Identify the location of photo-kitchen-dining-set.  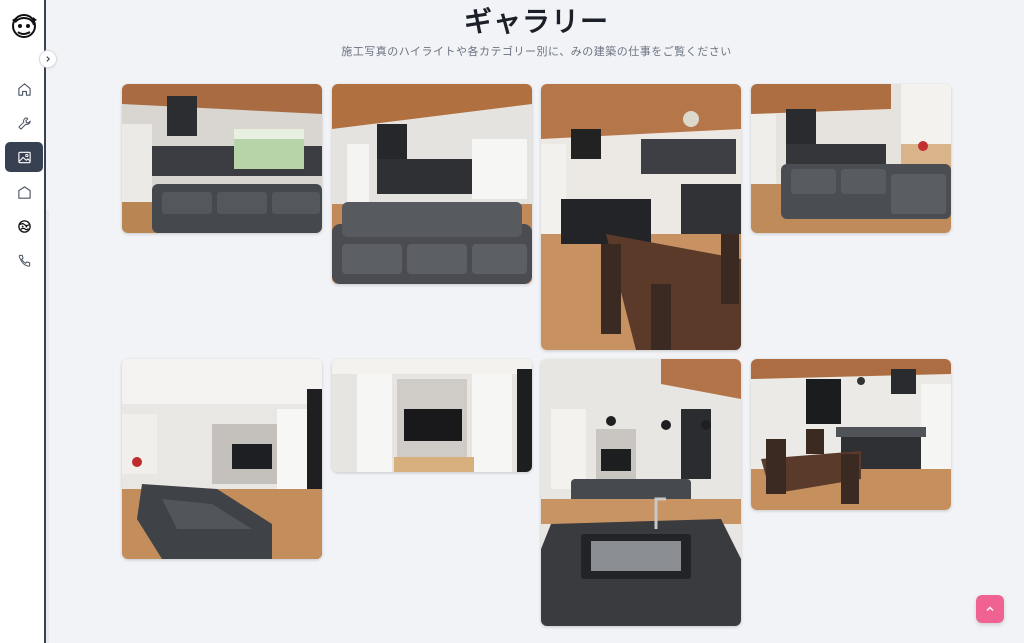
(851, 434).